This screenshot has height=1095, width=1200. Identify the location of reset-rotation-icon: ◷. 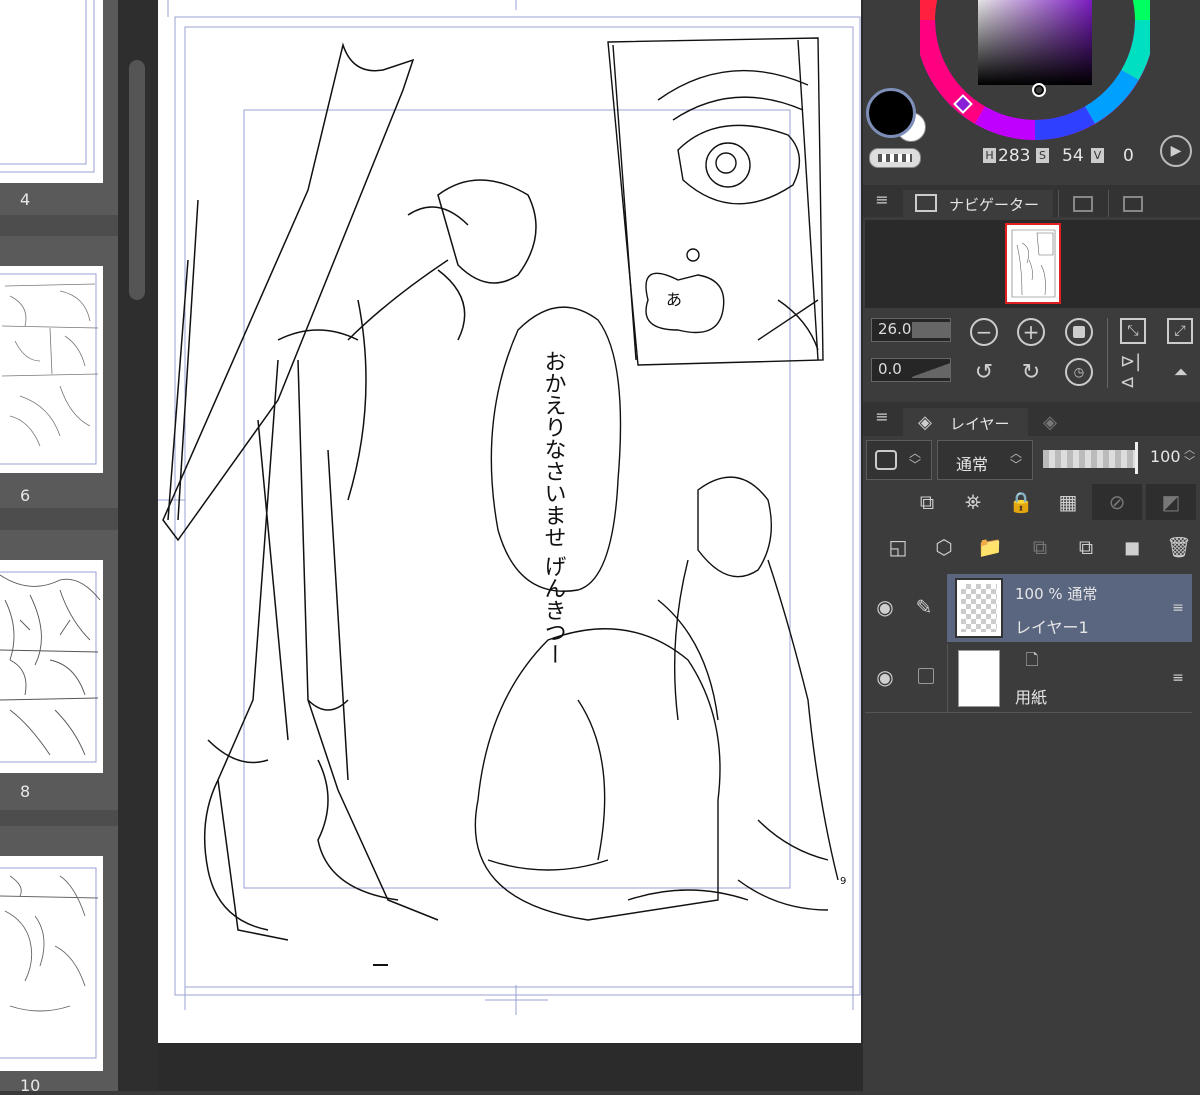
(1079, 372).